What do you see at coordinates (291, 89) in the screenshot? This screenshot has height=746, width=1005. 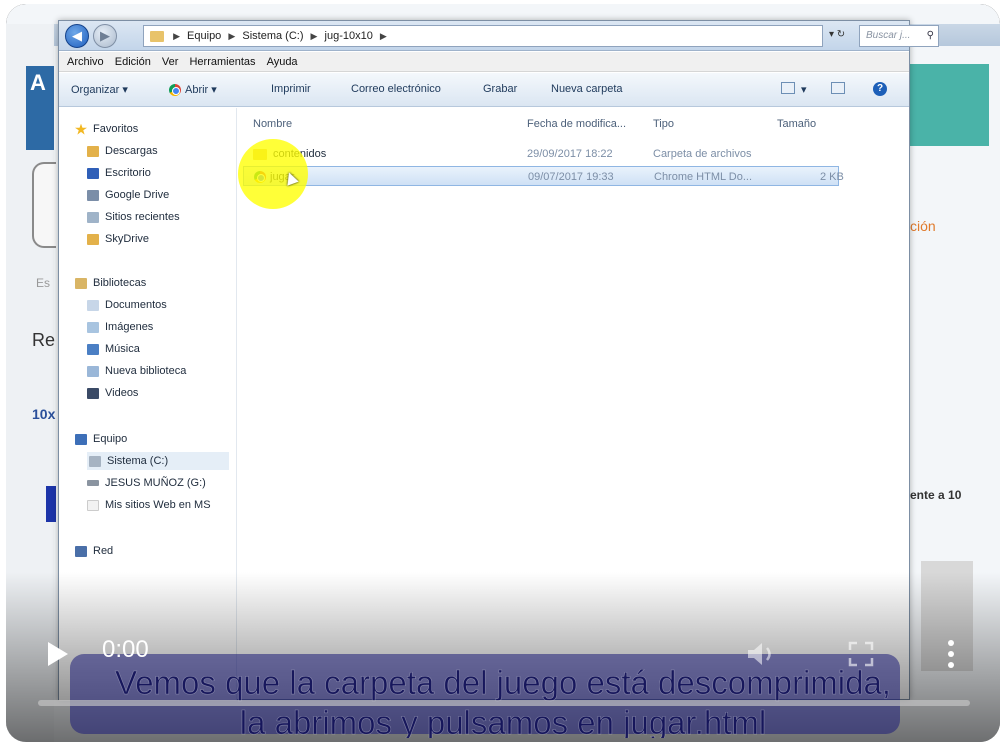 I see `print-button: Imprimir` at bounding box center [291, 89].